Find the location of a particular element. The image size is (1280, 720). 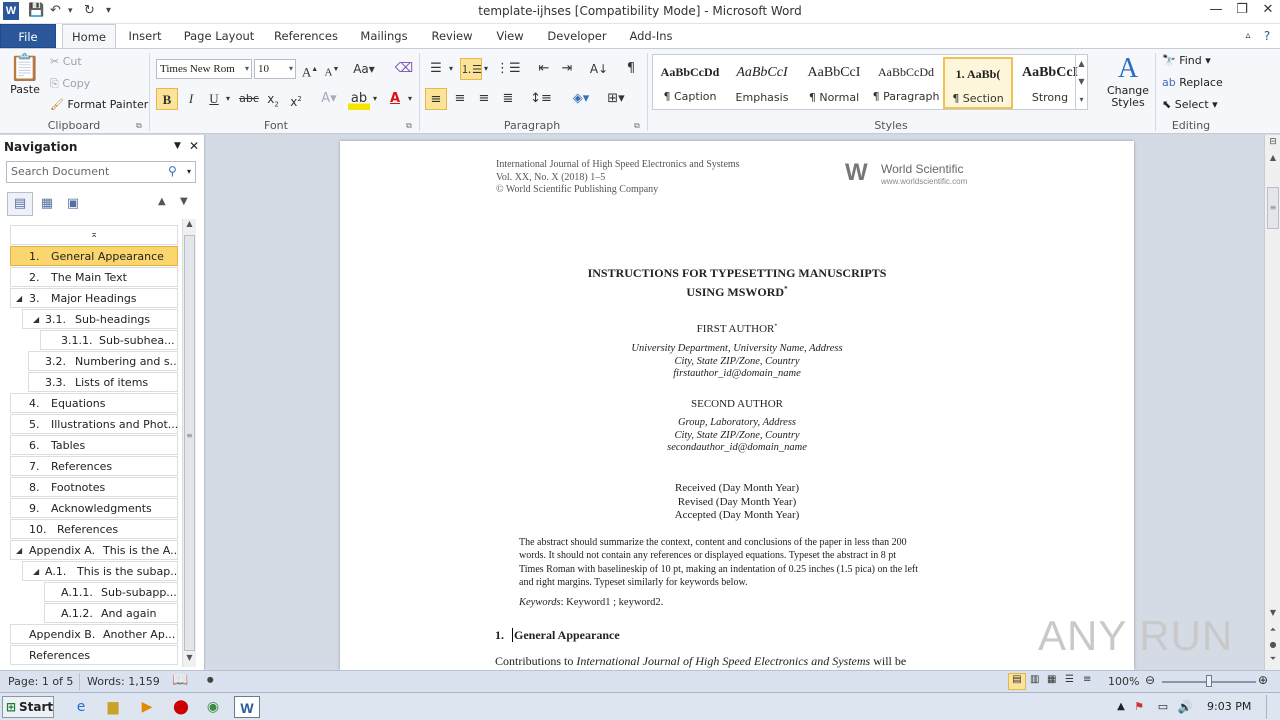

italic-button: I is located at coordinates (191, 99).